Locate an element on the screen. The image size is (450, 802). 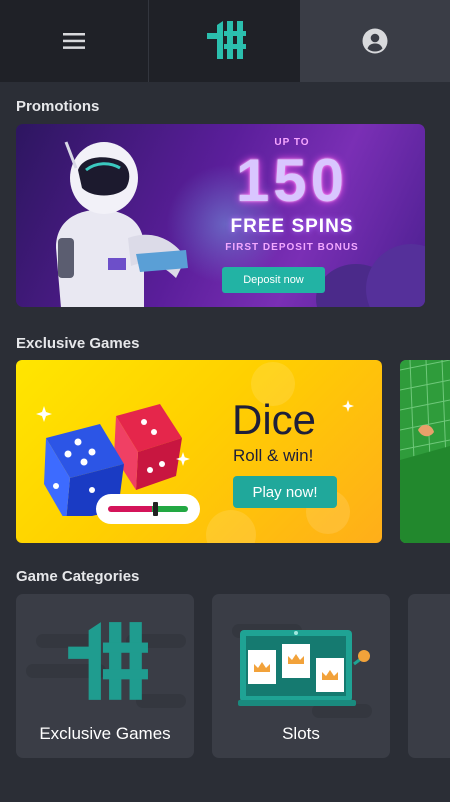
deposit-now-button: Deposit now is located at coordinates (273, 280).